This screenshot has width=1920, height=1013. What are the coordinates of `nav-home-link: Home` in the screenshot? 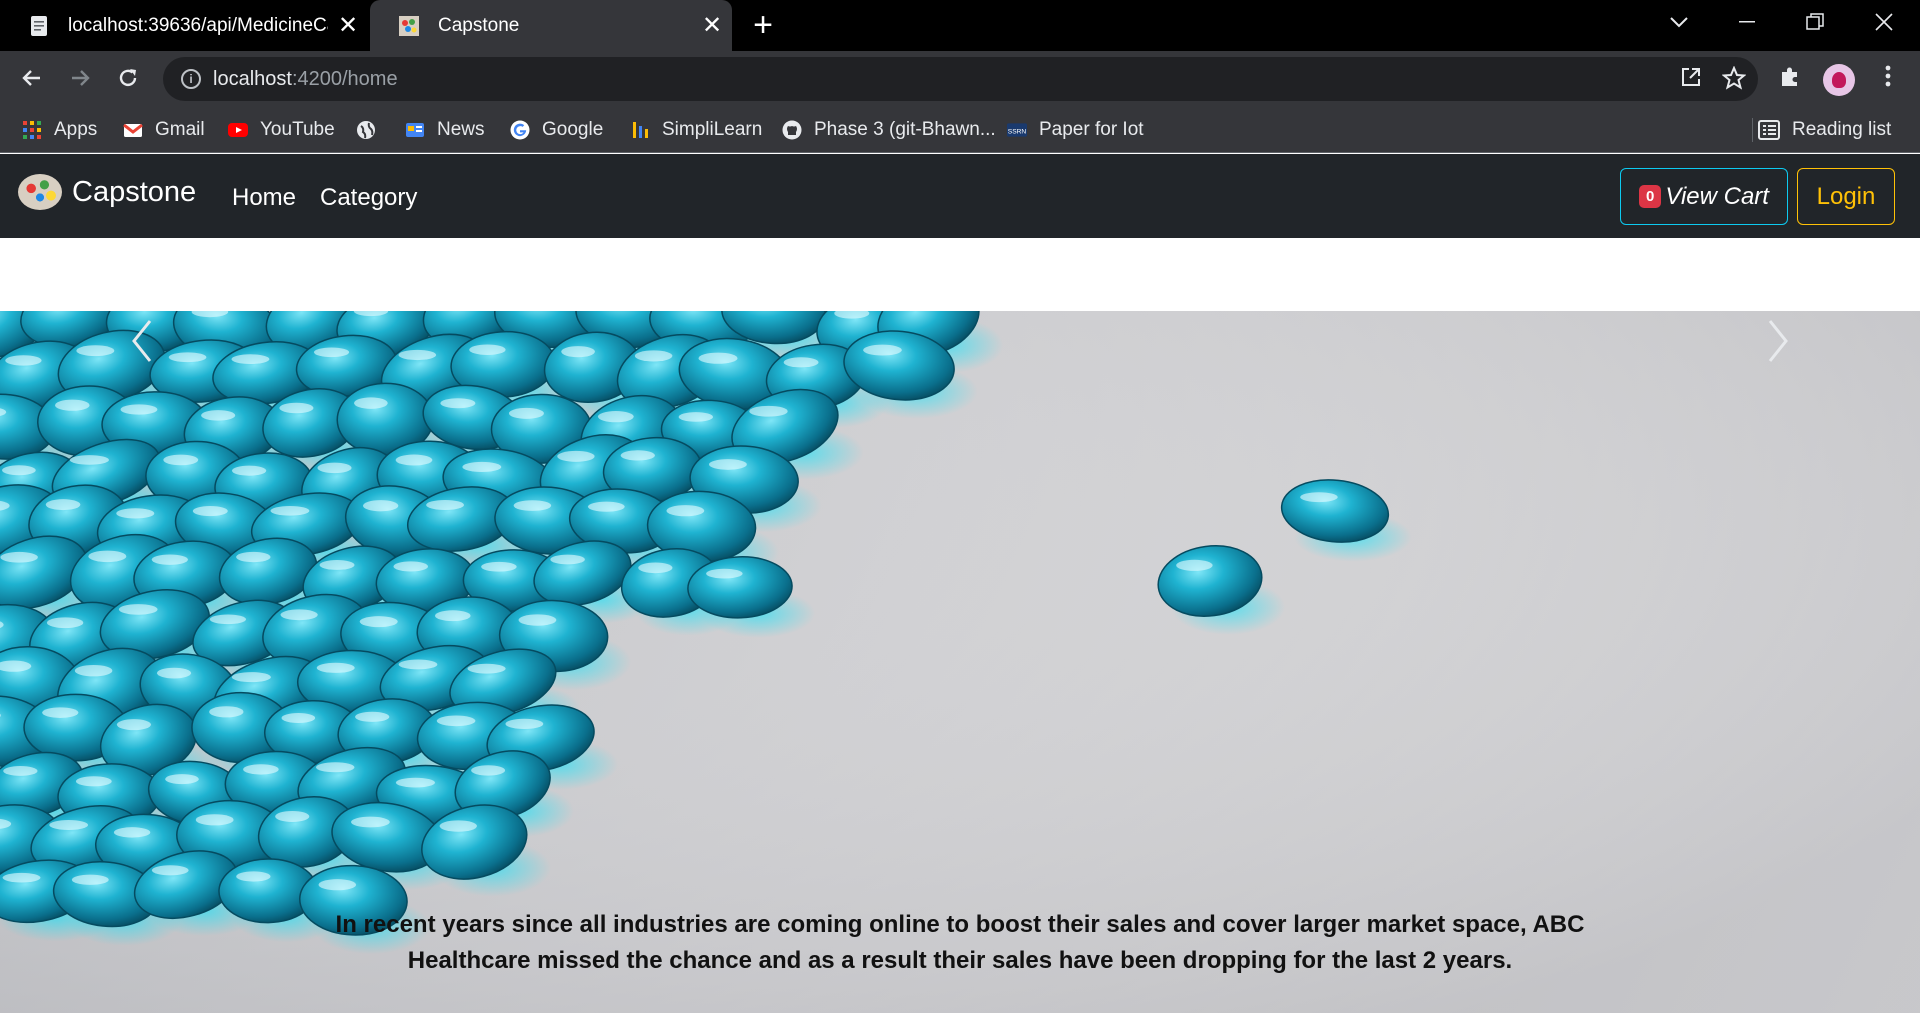 It's located at (264, 198).